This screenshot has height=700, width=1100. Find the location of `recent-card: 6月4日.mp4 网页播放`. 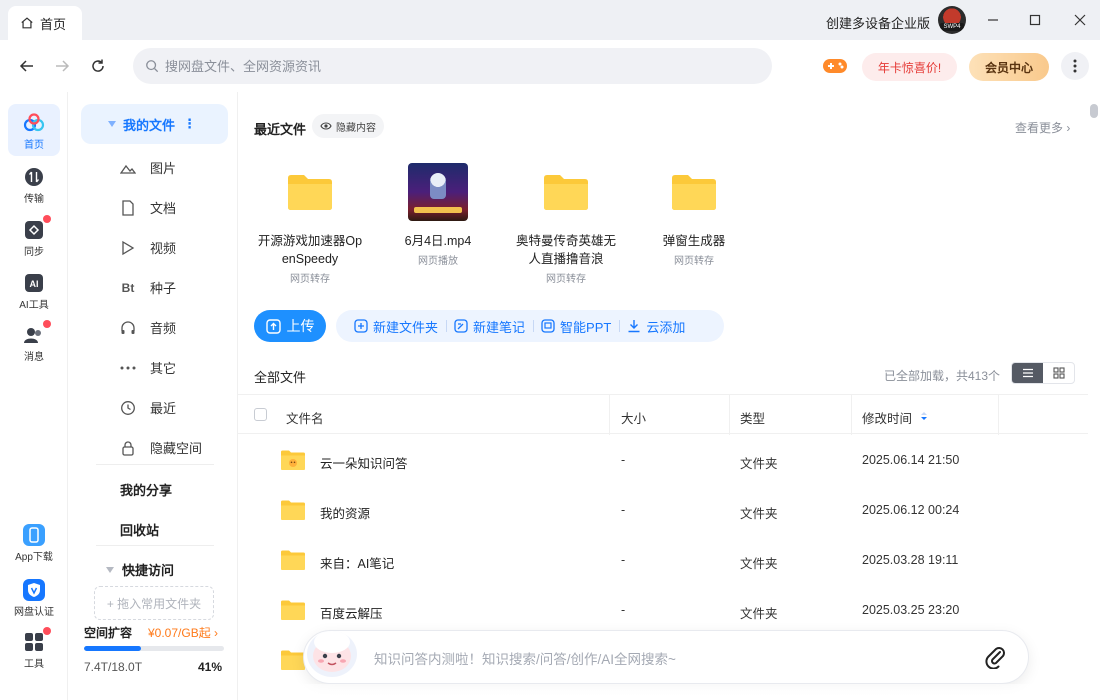

recent-card: 6月4日.mp4 网页播放 is located at coordinates (438, 214).